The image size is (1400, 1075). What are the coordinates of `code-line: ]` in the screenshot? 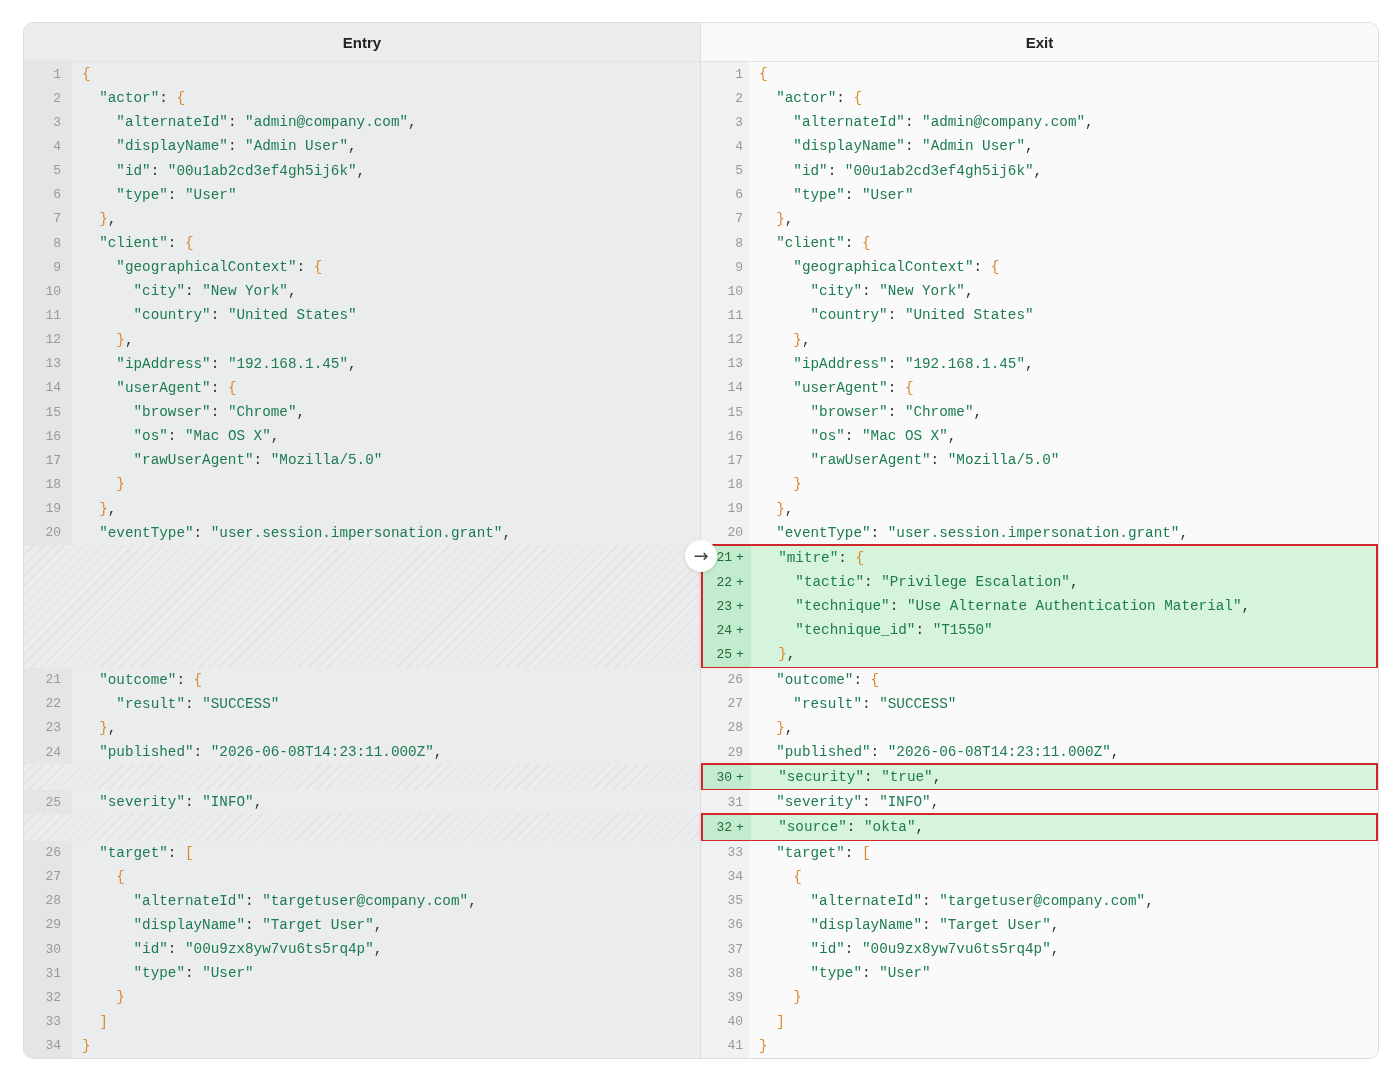 It's located at (103, 1021).